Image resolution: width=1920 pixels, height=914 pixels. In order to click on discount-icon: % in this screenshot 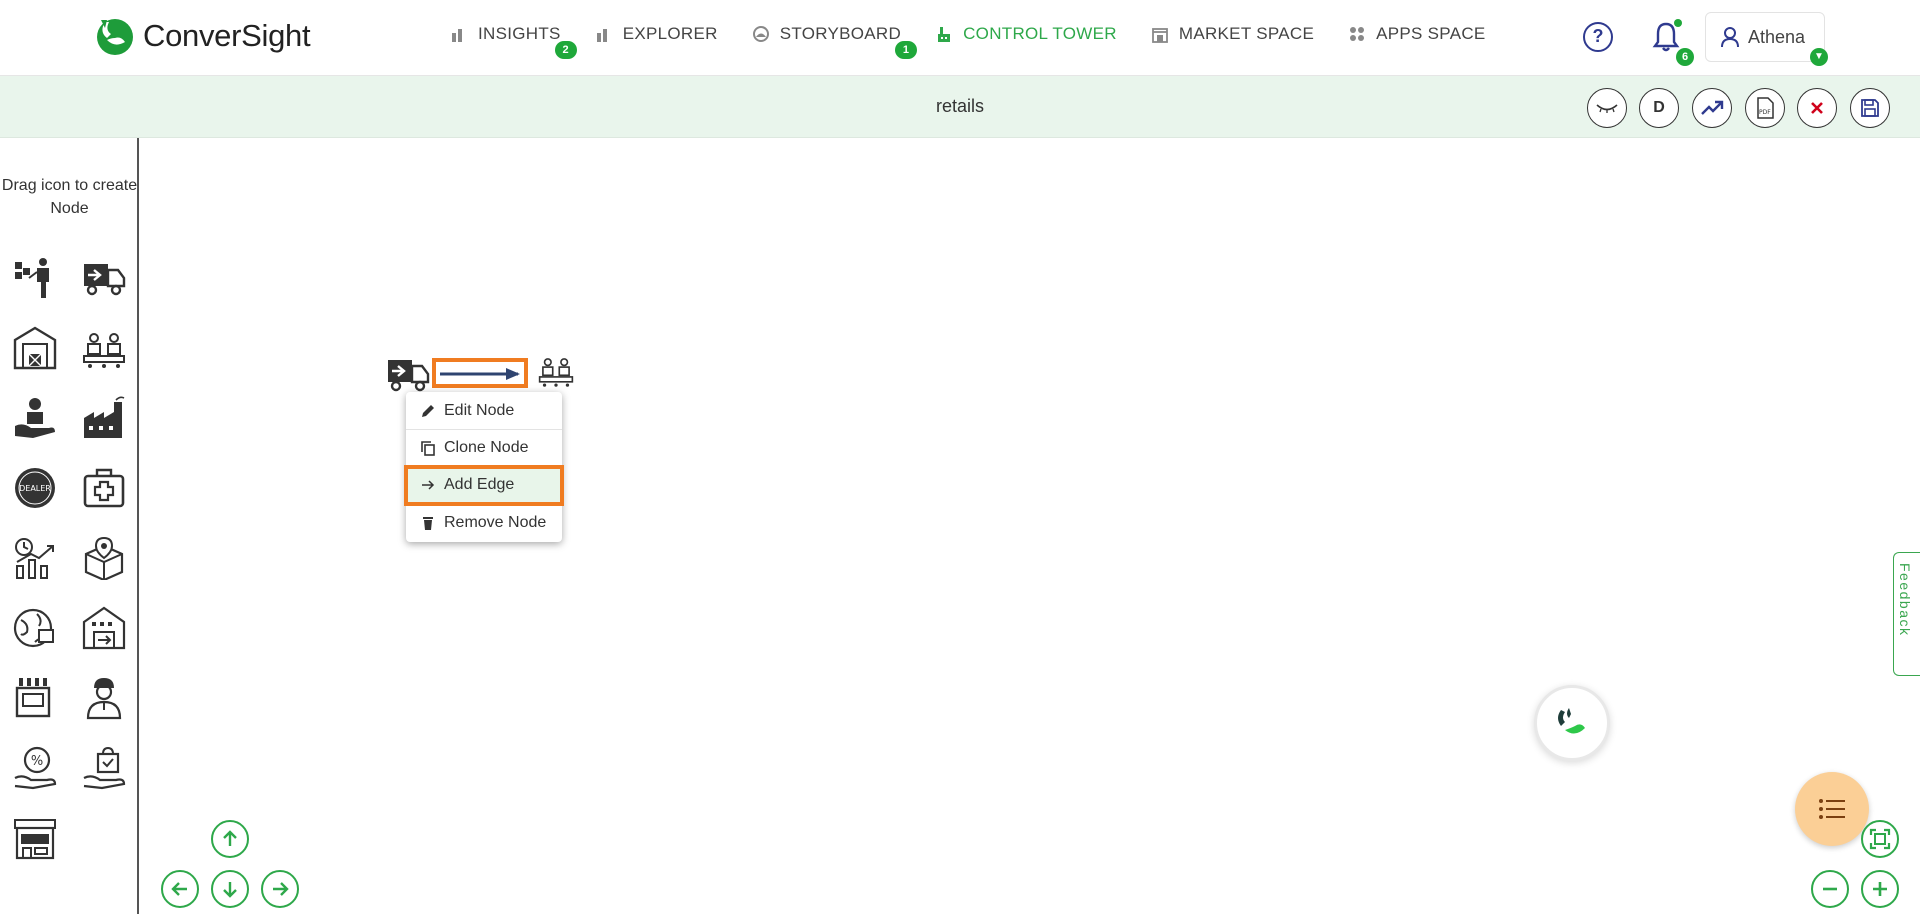, I will do `click(35, 768)`.